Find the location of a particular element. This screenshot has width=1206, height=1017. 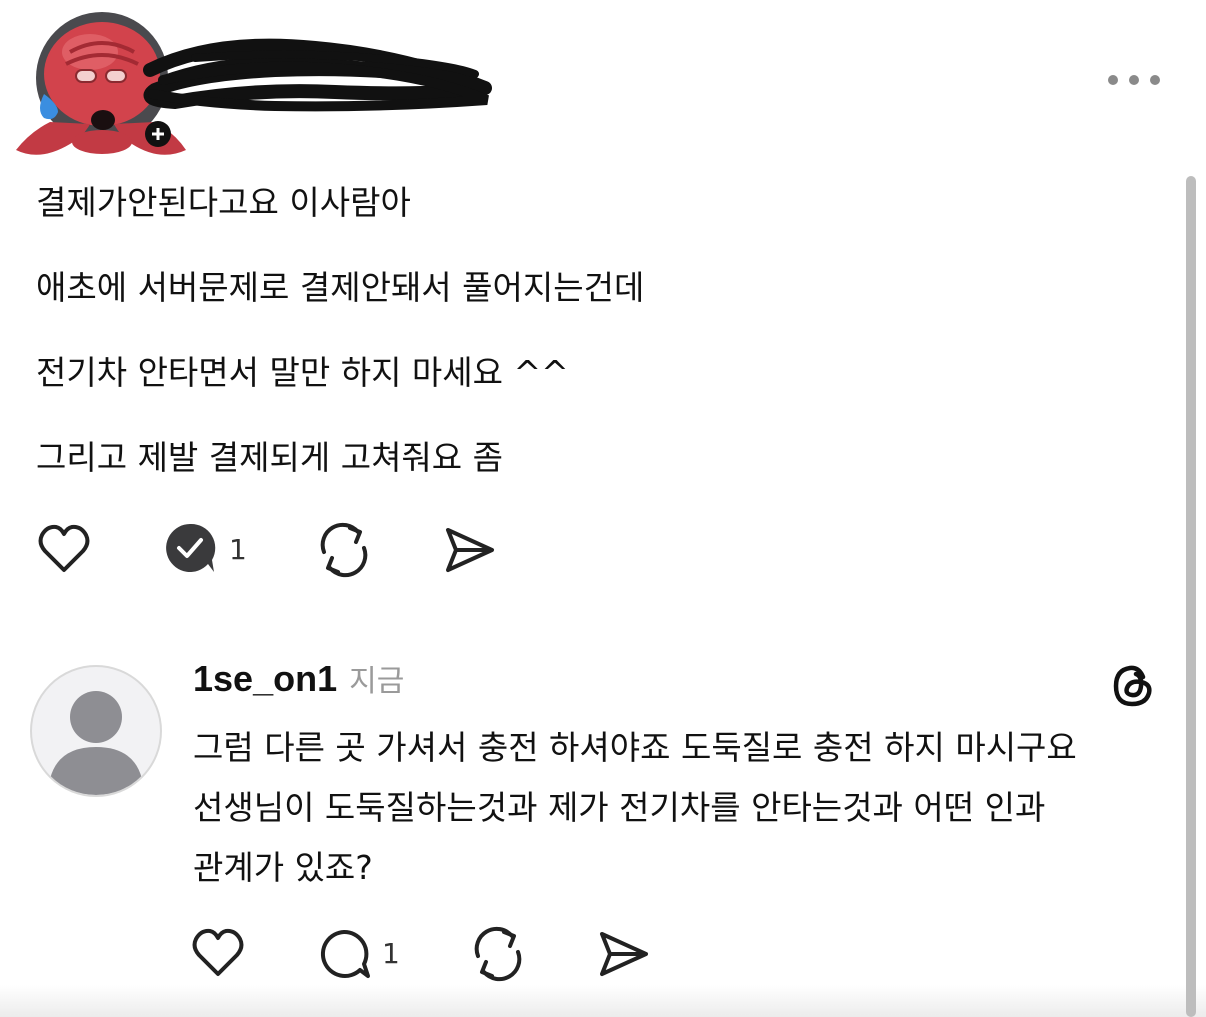

reply-like-button is located at coordinates (222, 954).